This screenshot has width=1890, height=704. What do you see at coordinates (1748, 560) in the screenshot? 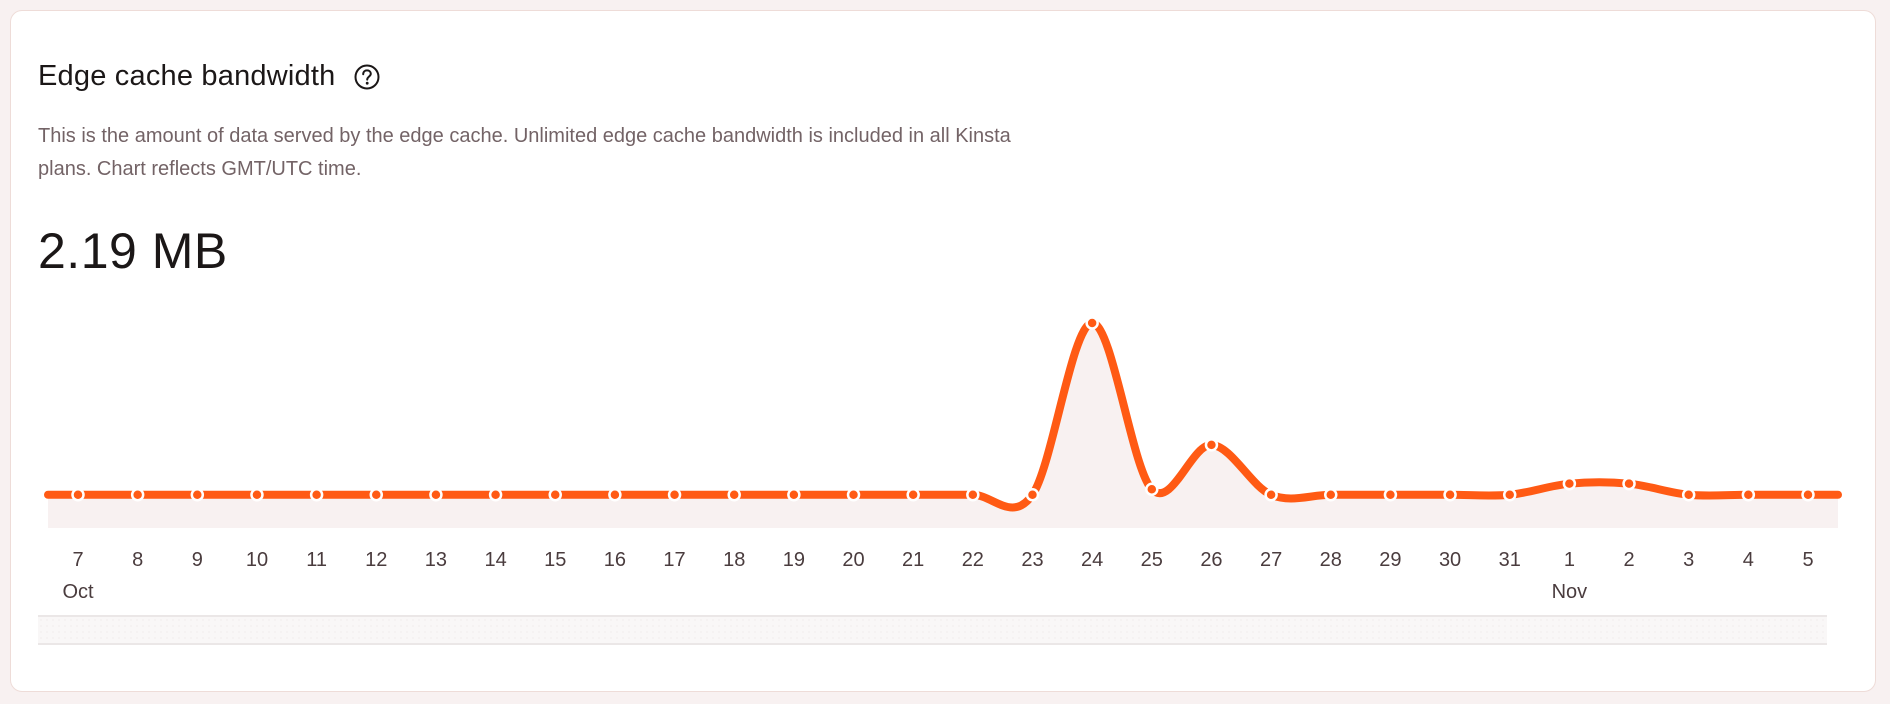
I see `x-tick-label: 4` at bounding box center [1748, 560].